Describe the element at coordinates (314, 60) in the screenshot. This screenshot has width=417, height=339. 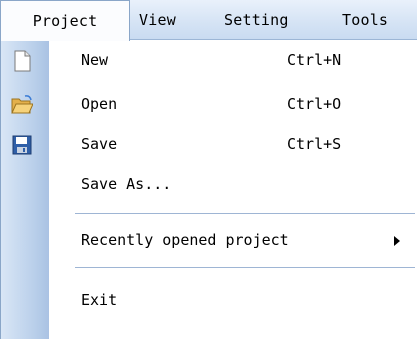
I see `menu-item-new-shortcut: Ctrl+N` at that location.